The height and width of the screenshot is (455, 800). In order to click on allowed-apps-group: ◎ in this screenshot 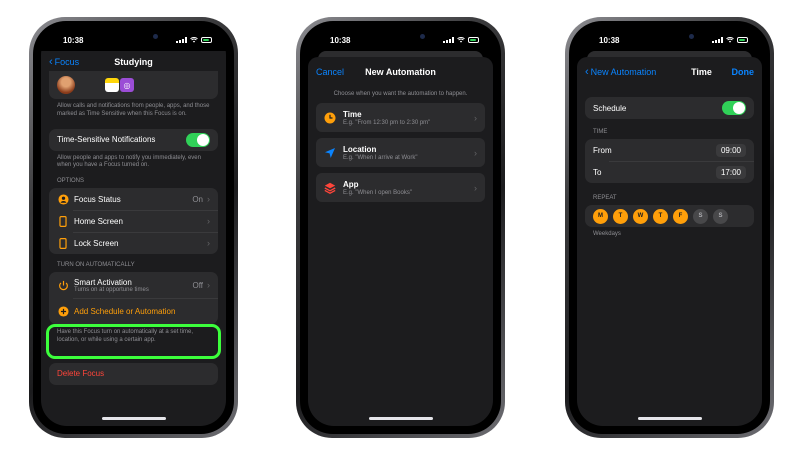, I will do `click(133, 85)`.